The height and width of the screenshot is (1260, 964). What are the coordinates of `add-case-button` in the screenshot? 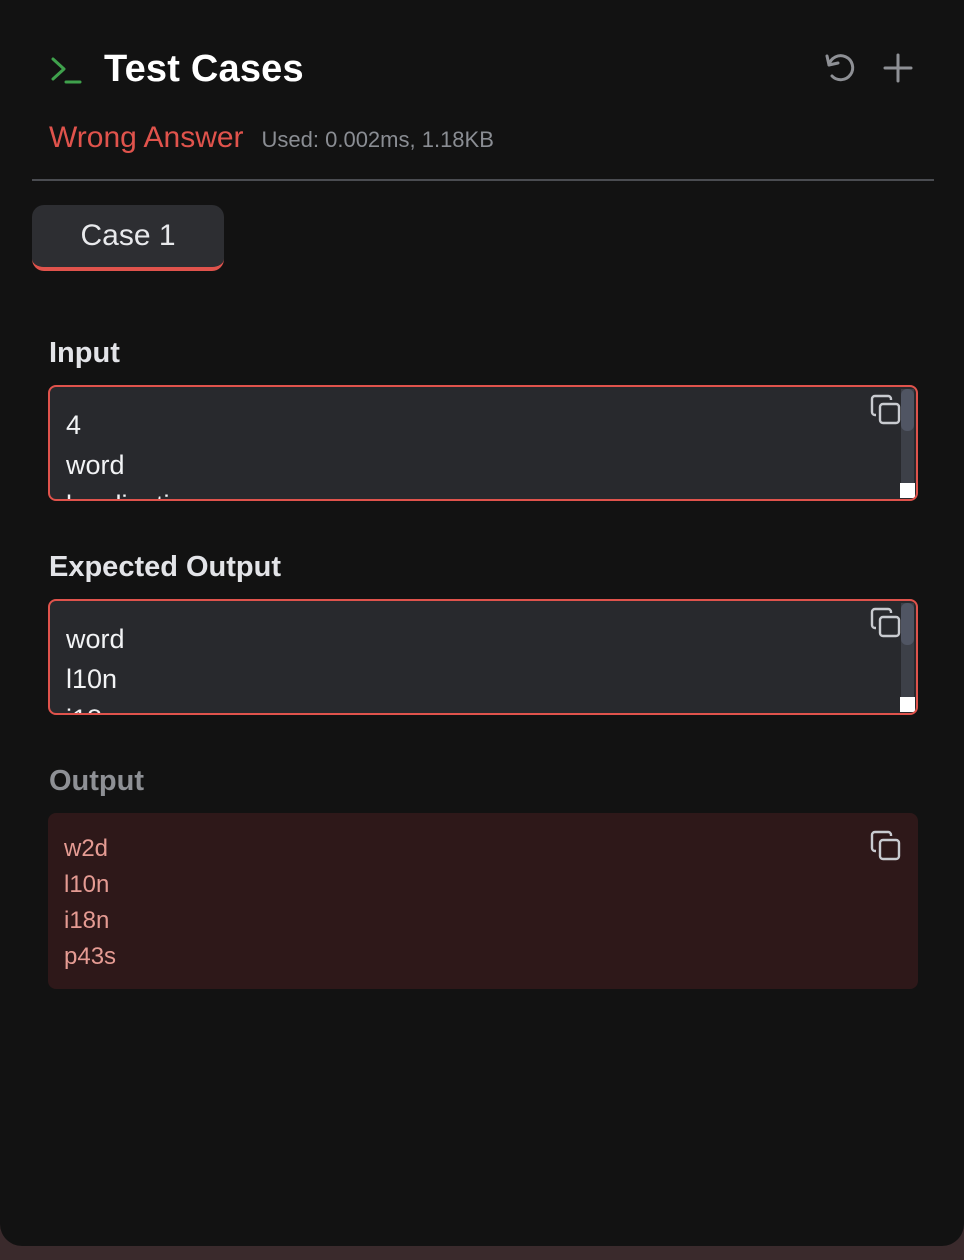 It's located at (898, 68).